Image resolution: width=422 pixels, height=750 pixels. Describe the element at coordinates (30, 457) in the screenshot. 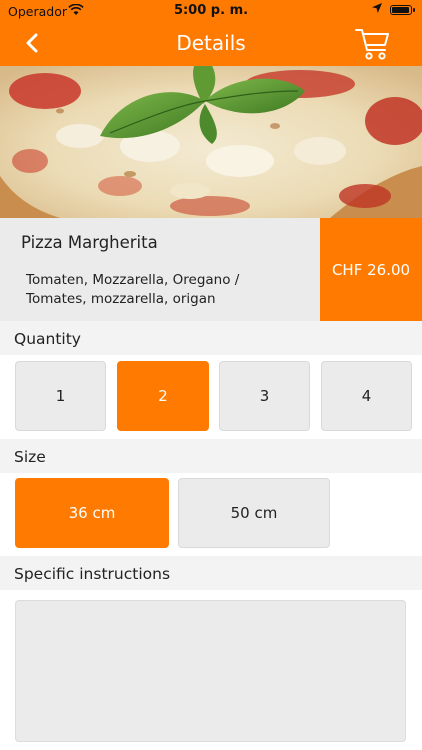

I see `size-label: Size` at that location.